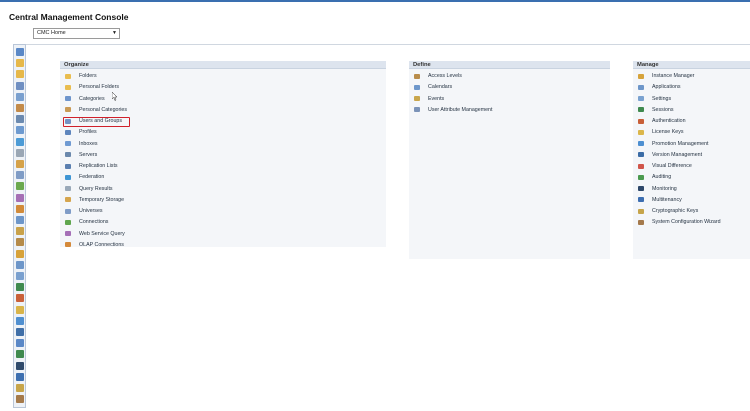 The width and height of the screenshot is (750, 411). I want to click on link-label: System Configuration Wizard, so click(686, 222).